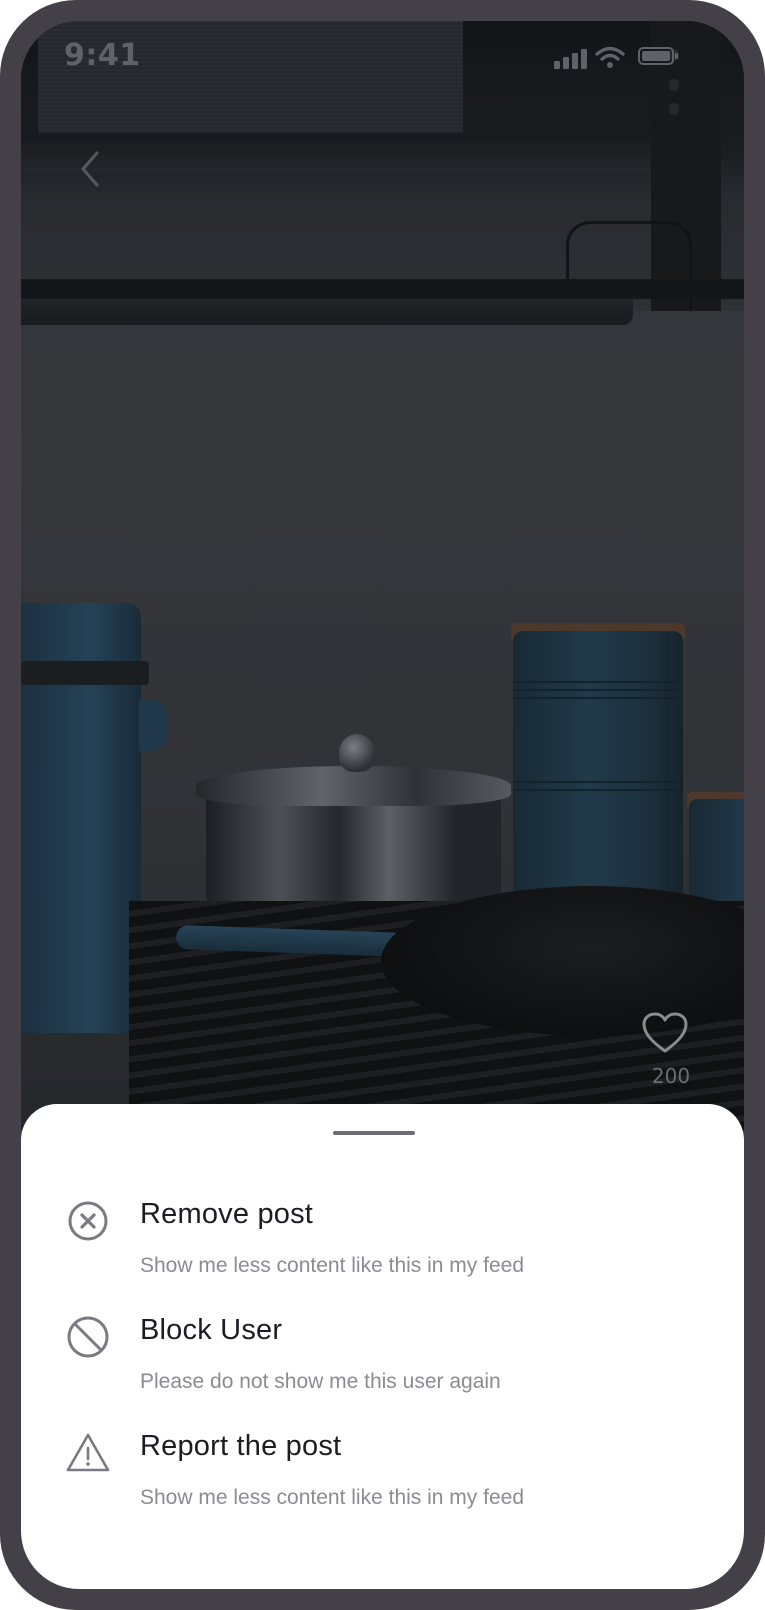 This screenshot has height=1610, width=765. I want to click on status-time: 9:41, so click(102, 55).